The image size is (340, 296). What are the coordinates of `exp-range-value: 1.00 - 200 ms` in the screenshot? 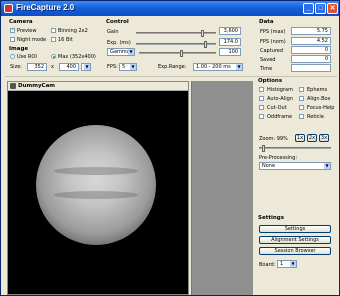 It's located at (213, 67).